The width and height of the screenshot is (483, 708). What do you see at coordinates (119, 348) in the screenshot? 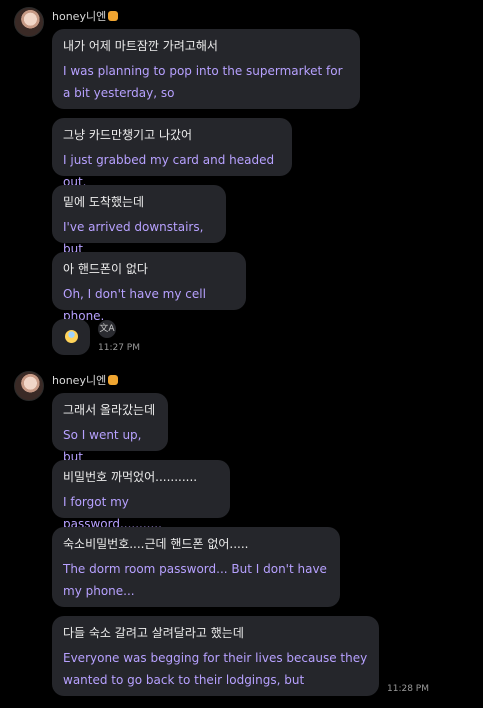
I see `timestamp: 11:27 PM` at bounding box center [119, 348].